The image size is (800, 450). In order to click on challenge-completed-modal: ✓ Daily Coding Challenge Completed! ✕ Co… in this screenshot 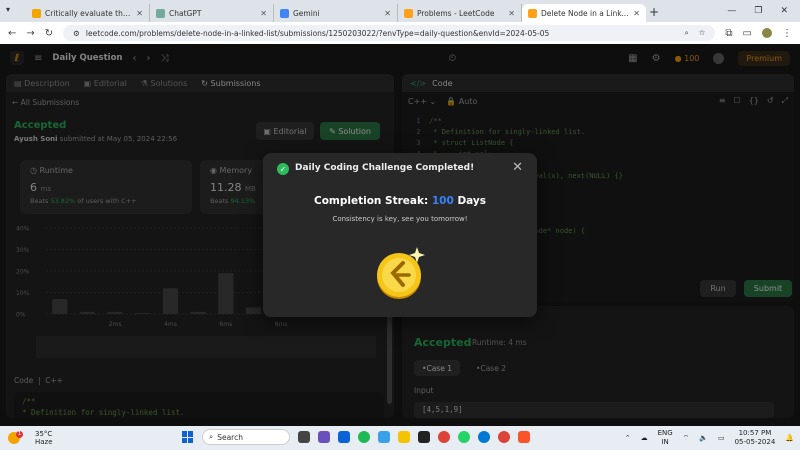, I will do `click(400, 235)`.